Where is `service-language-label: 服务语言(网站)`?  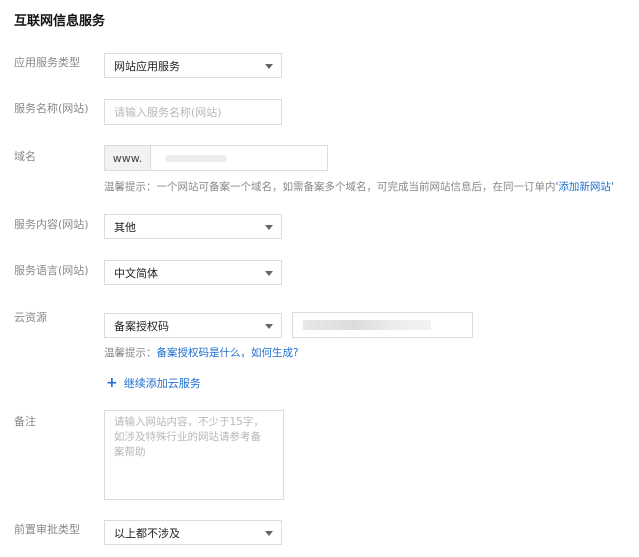 service-language-label: 服务语言(网站) is located at coordinates (51, 270).